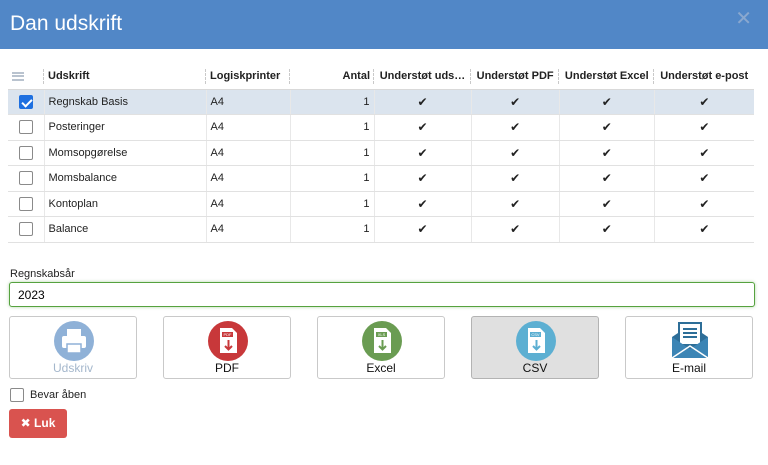 This screenshot has height=465, width=768. What do you see at coordinates (535, 368) in the screenshot?
I see `csv-label: CSV` at bounding box center [535, 368].